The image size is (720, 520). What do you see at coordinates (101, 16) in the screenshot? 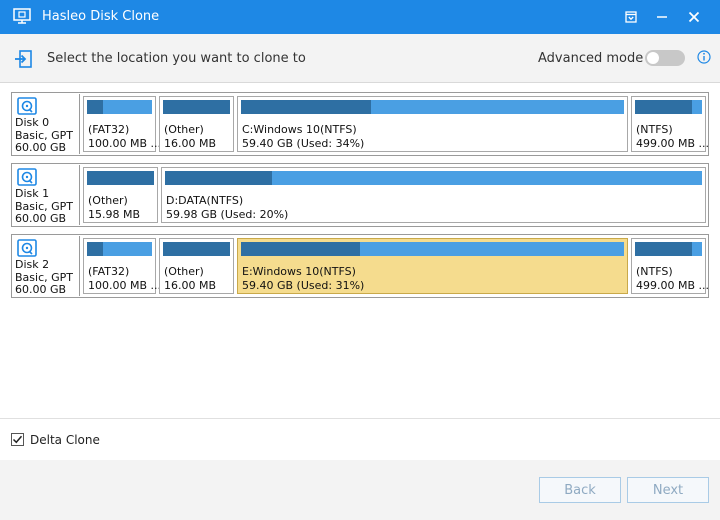
I see `window-title: Hasleo Disk Clone` at bounding box center [101, 16].